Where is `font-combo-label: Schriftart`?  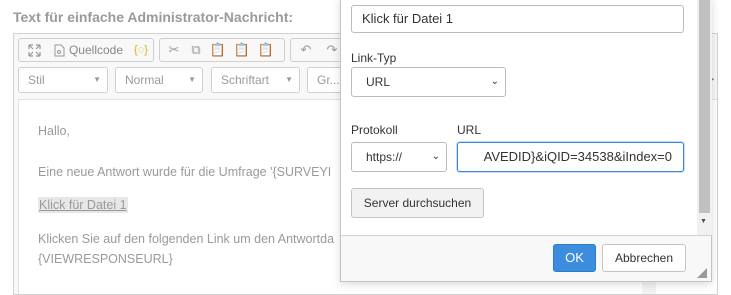
font-combo-label: Schriftart is located at coordinates (245, 80).